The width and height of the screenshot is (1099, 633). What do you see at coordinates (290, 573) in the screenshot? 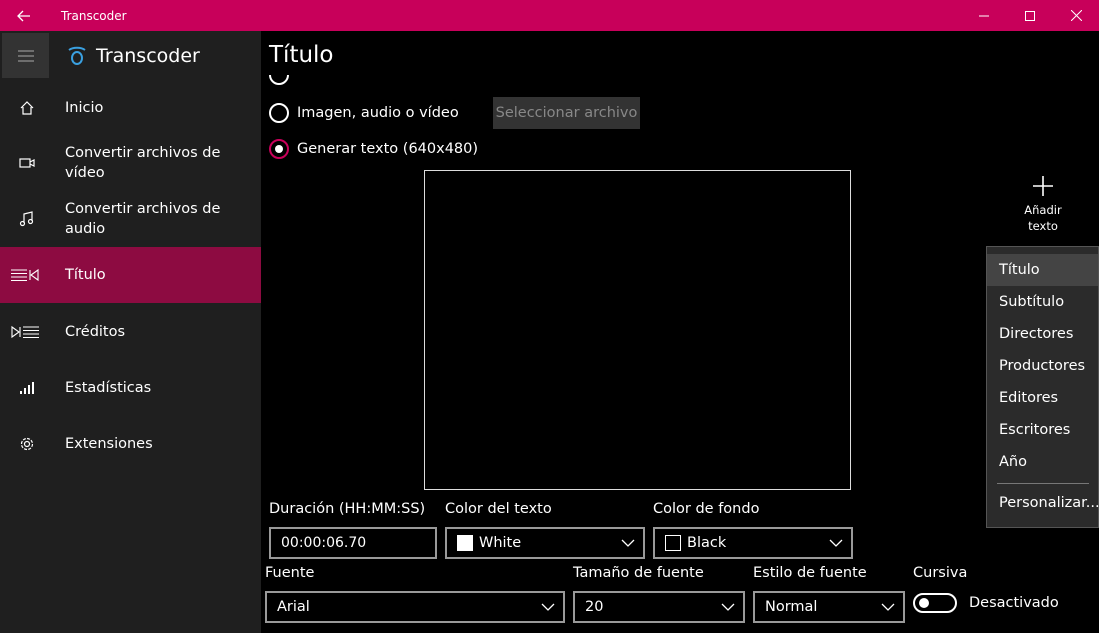
I see `font-label: Fuente` at bounding box center [290, 573].